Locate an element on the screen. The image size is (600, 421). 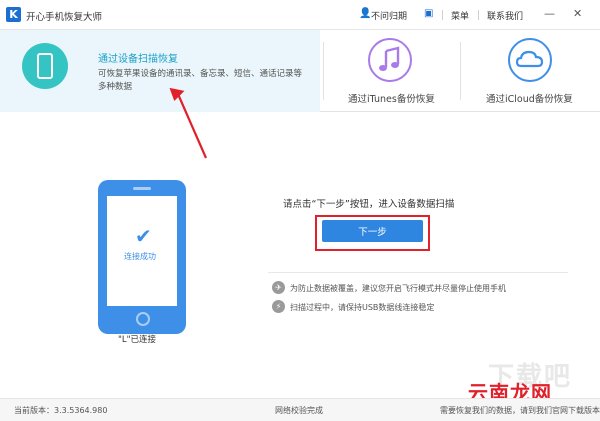
next-step-button: 下一步 is located at coordinates (372, 231).